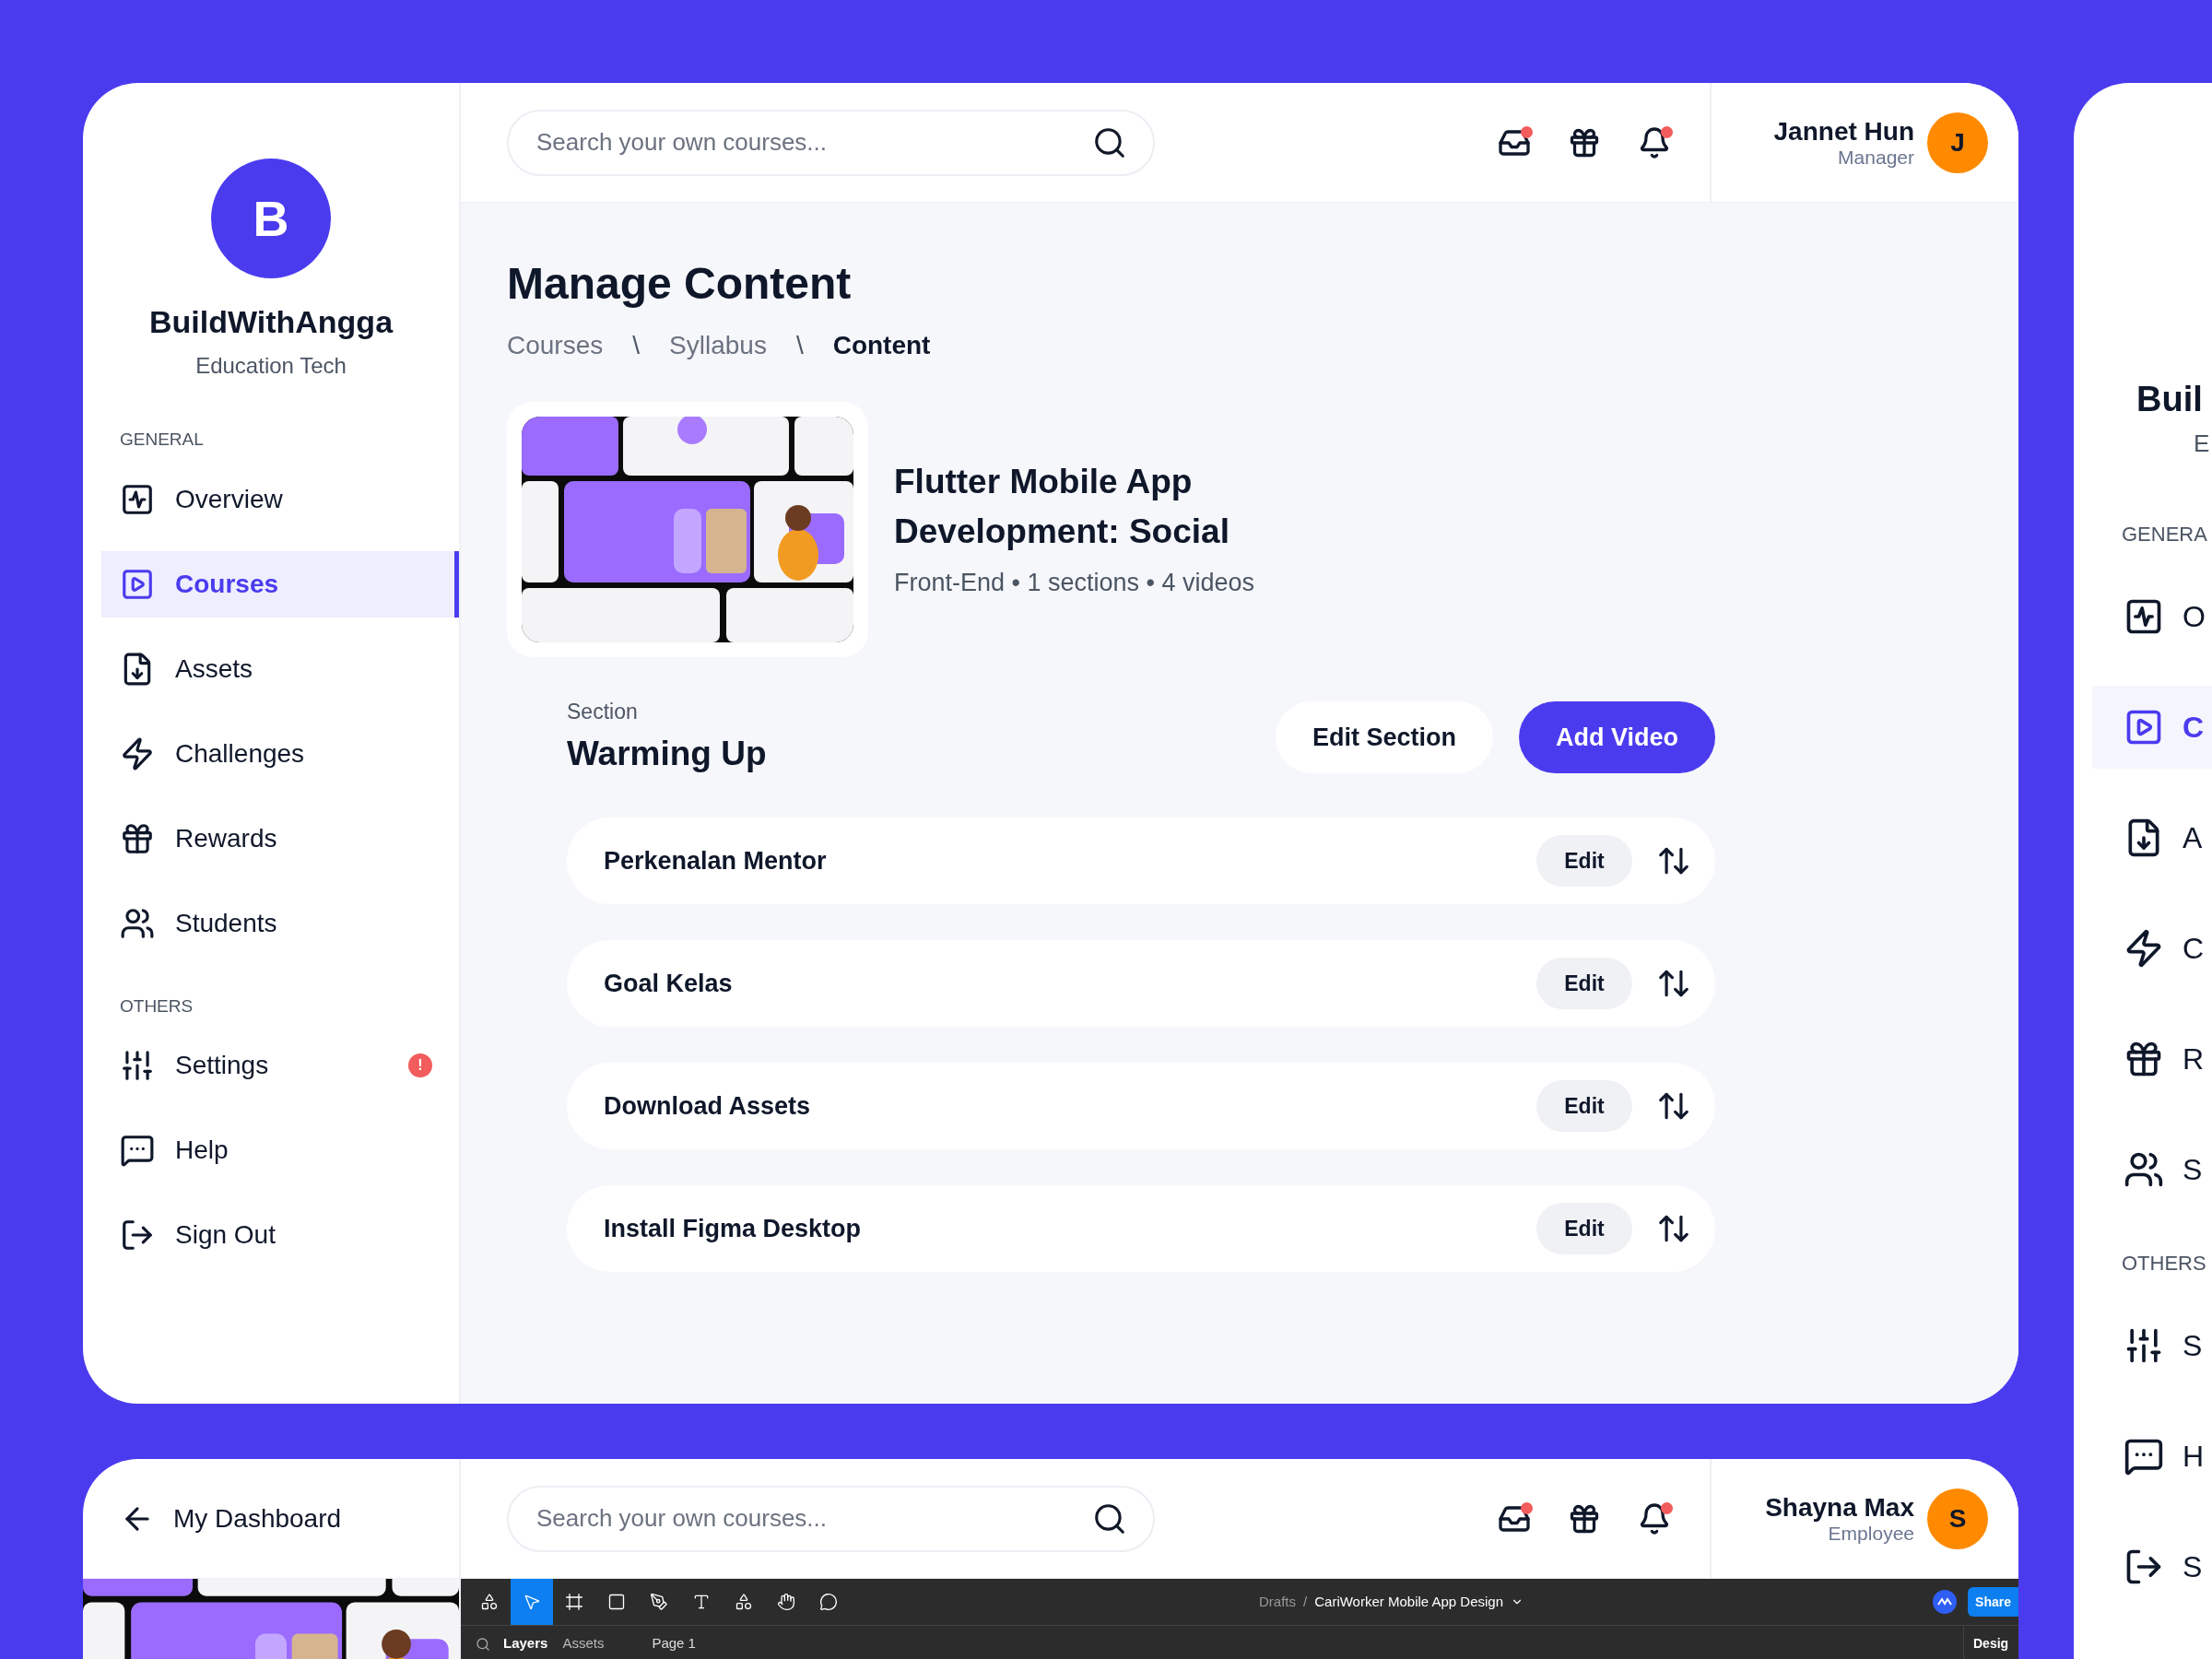 The height and width of the screenshot is (1659, 2212). What do you see at coordinates (1062, 507) in the screenshot?
I see `course-title: Flutter Mobile App Development: Social` at bounding box center [1062, 507].